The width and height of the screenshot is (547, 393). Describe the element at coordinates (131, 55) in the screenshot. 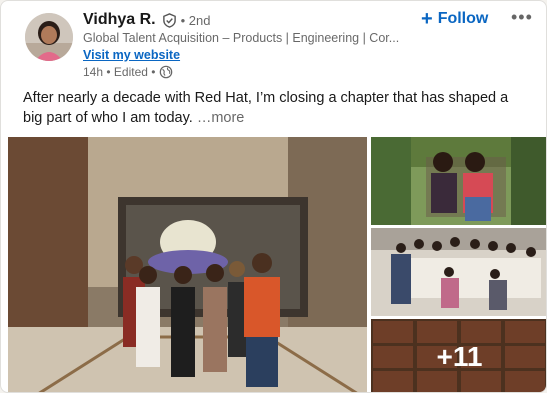

I see `visit-website-link: Visit my website` at that location.